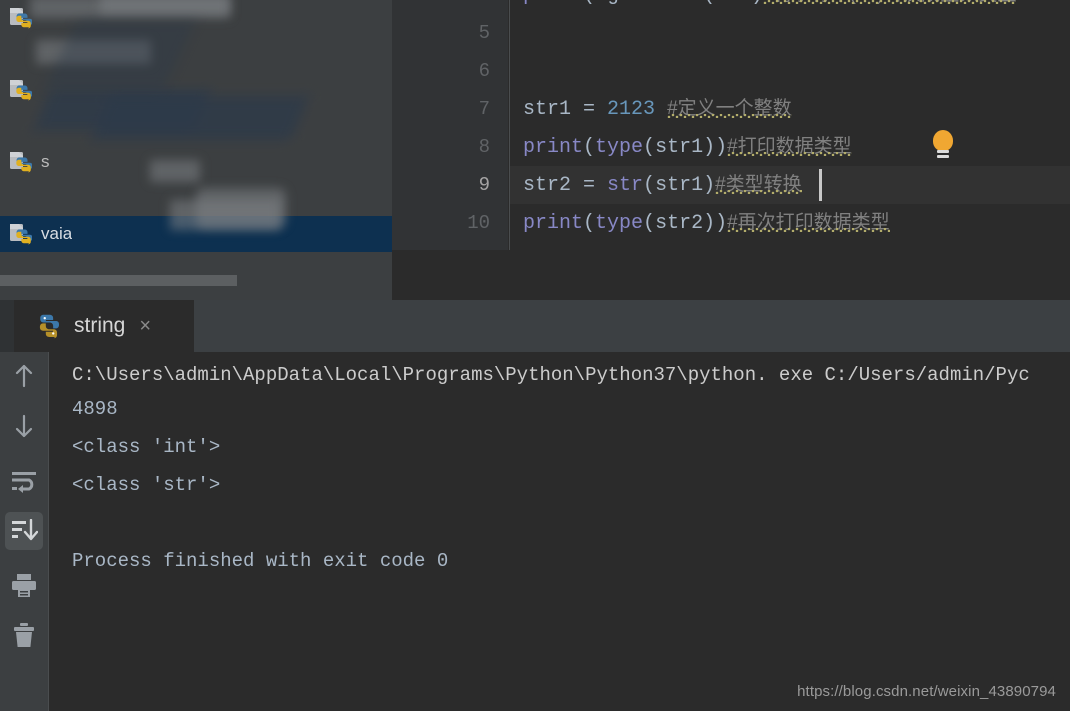  Describe the element at coordinates (484, 147) in the screenshot. I see `line-number: 8` at that location.